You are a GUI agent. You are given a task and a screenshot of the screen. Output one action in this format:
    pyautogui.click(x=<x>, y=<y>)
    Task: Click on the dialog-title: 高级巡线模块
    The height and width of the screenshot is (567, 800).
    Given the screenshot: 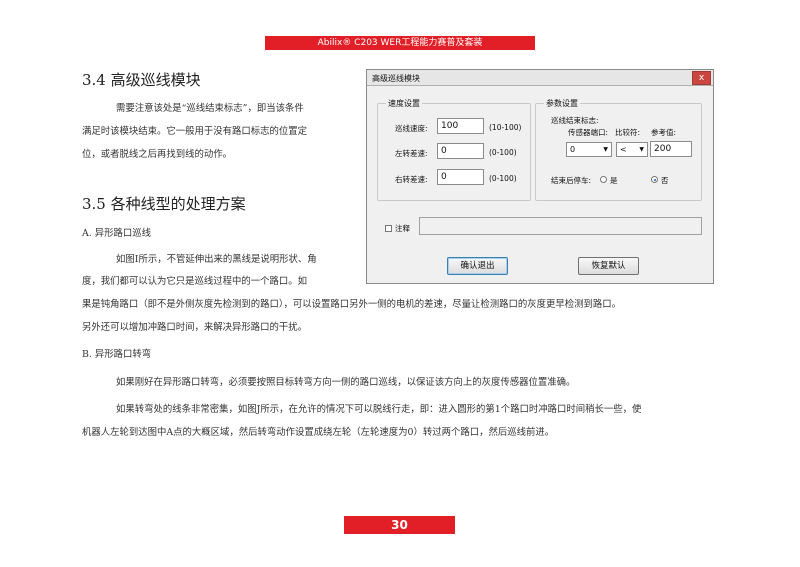 What is the action you would take?
    pyautogui.click(x=396, y=78)
    